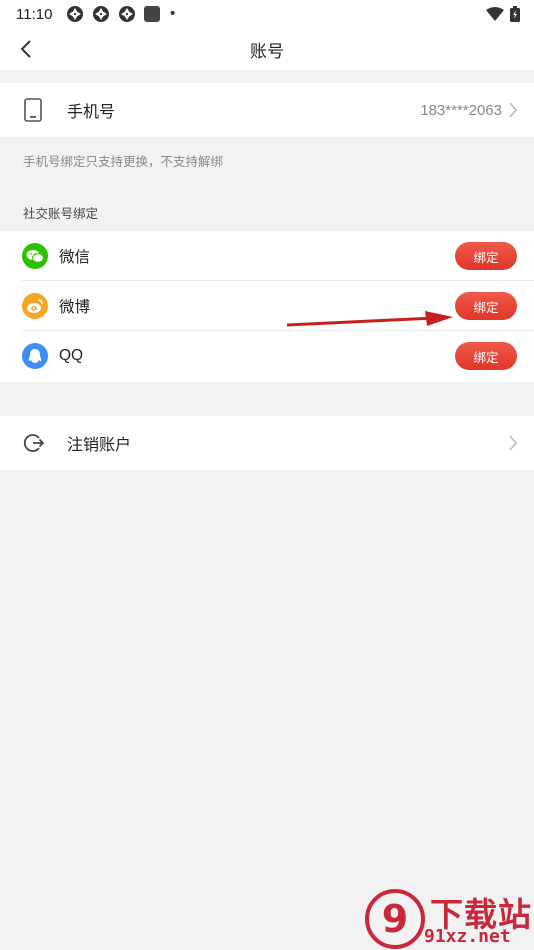  I want to click on social-item-label: 微博, so click(75, 306).